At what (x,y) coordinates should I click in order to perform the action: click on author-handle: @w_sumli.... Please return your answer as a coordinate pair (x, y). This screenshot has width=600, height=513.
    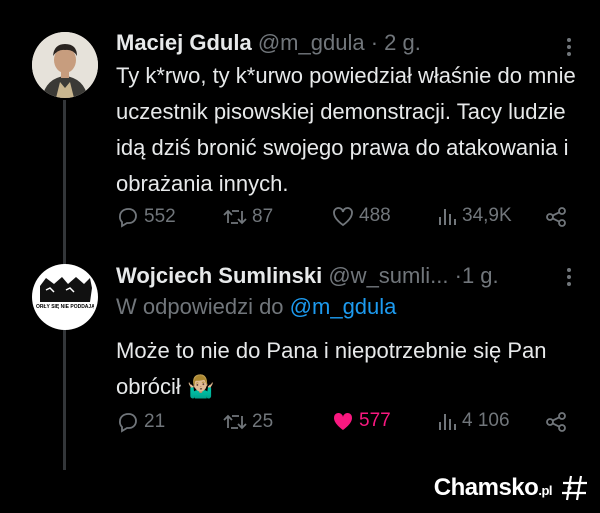
    Looking at the image, I should click on (388, 275).